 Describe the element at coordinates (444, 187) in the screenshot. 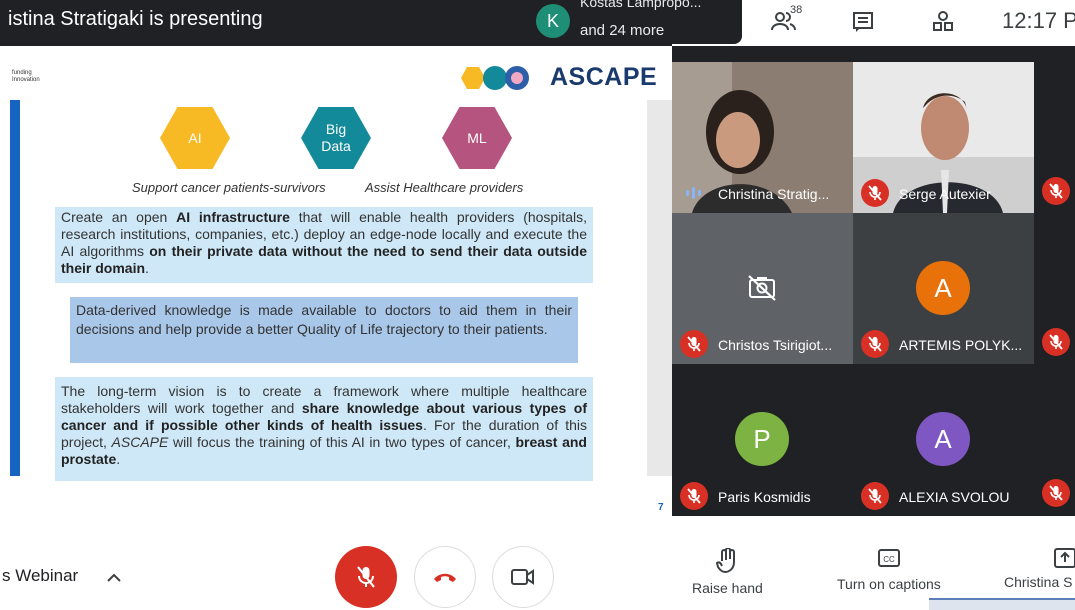

I see `caption-providers: Assist Healthcare providers` at that location.